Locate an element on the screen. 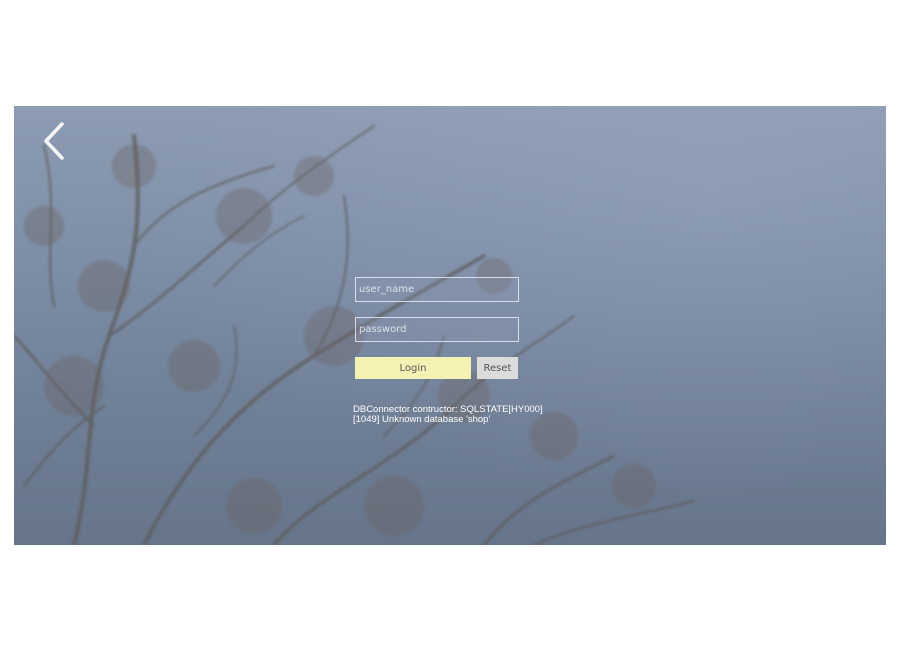  form-buttons: Login Reset is located at coordinates (454, 368).